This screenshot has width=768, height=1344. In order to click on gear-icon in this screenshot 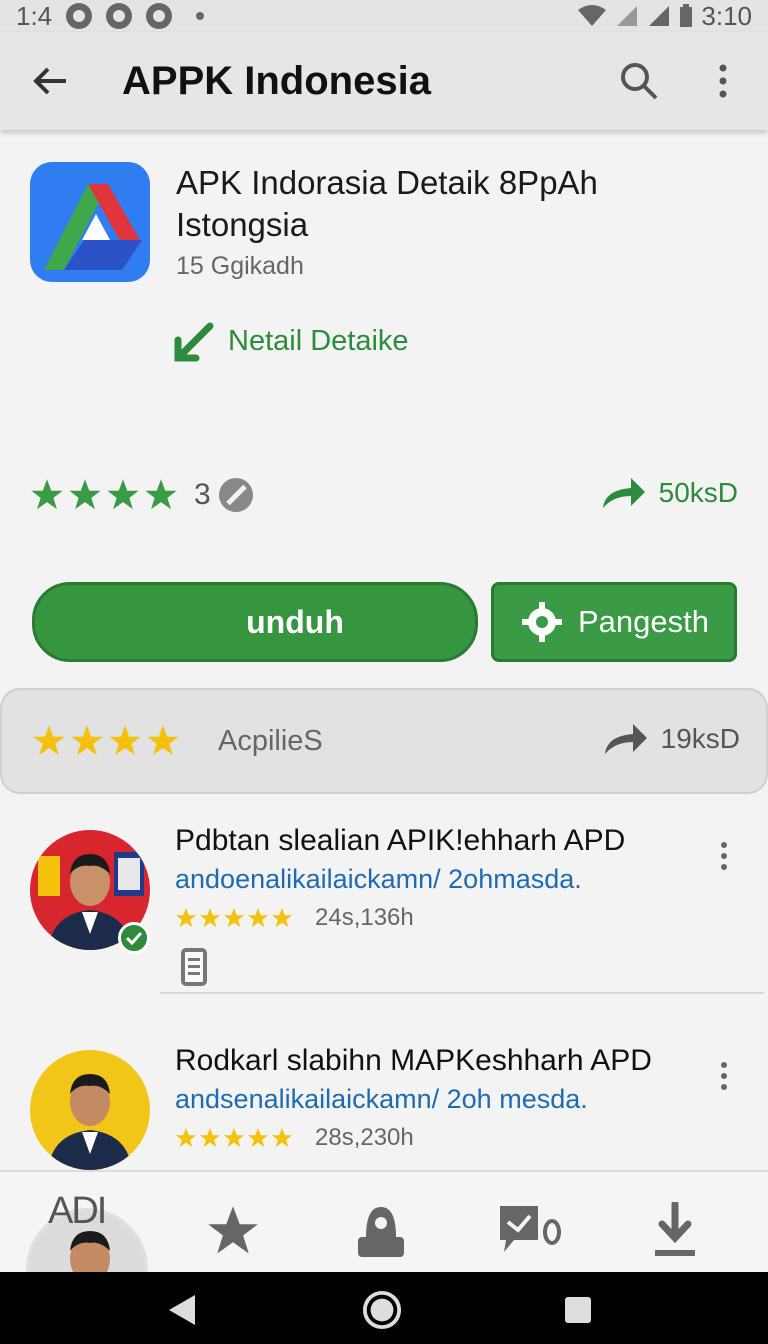, I will do `click(542, 622)`.